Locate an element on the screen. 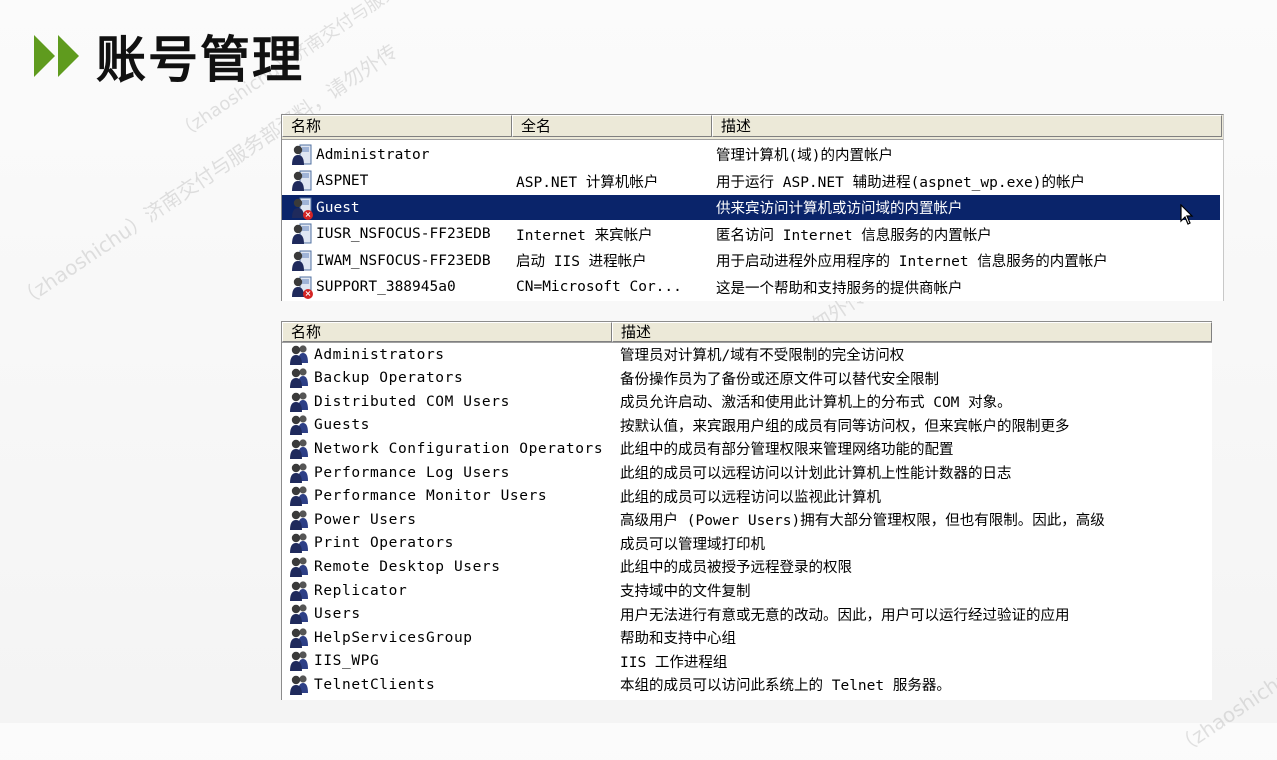 This screenshot has height=760, width=1277. group-list-row: Replicator 支持域中的文件复制 is located at coordinates (746, 590).